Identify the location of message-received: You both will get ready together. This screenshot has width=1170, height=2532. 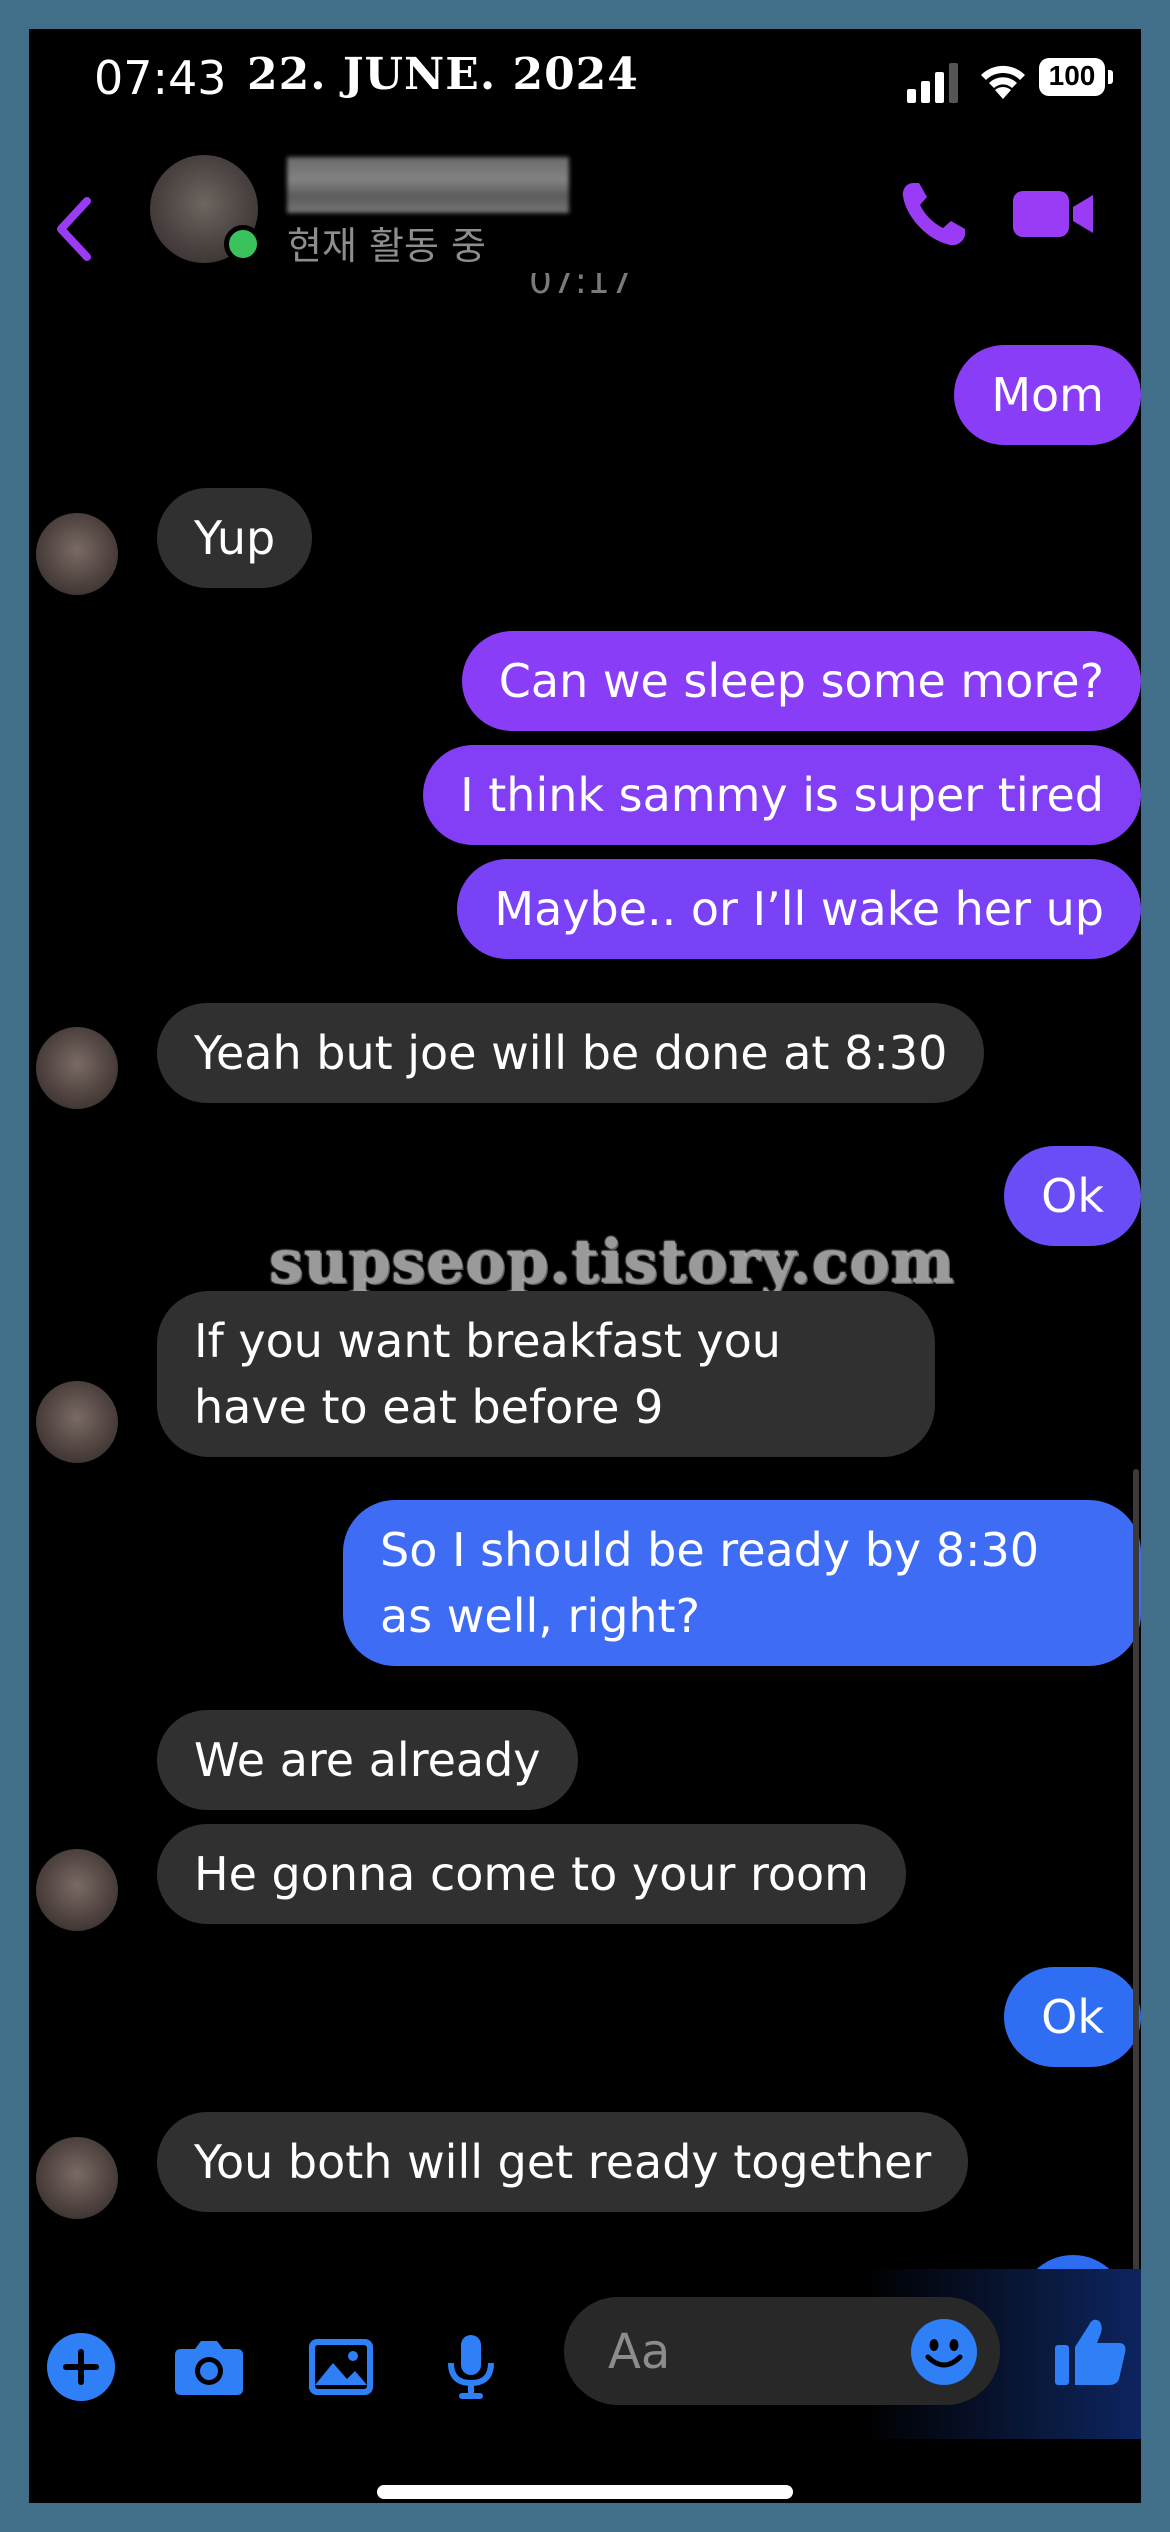
(563, 2162).